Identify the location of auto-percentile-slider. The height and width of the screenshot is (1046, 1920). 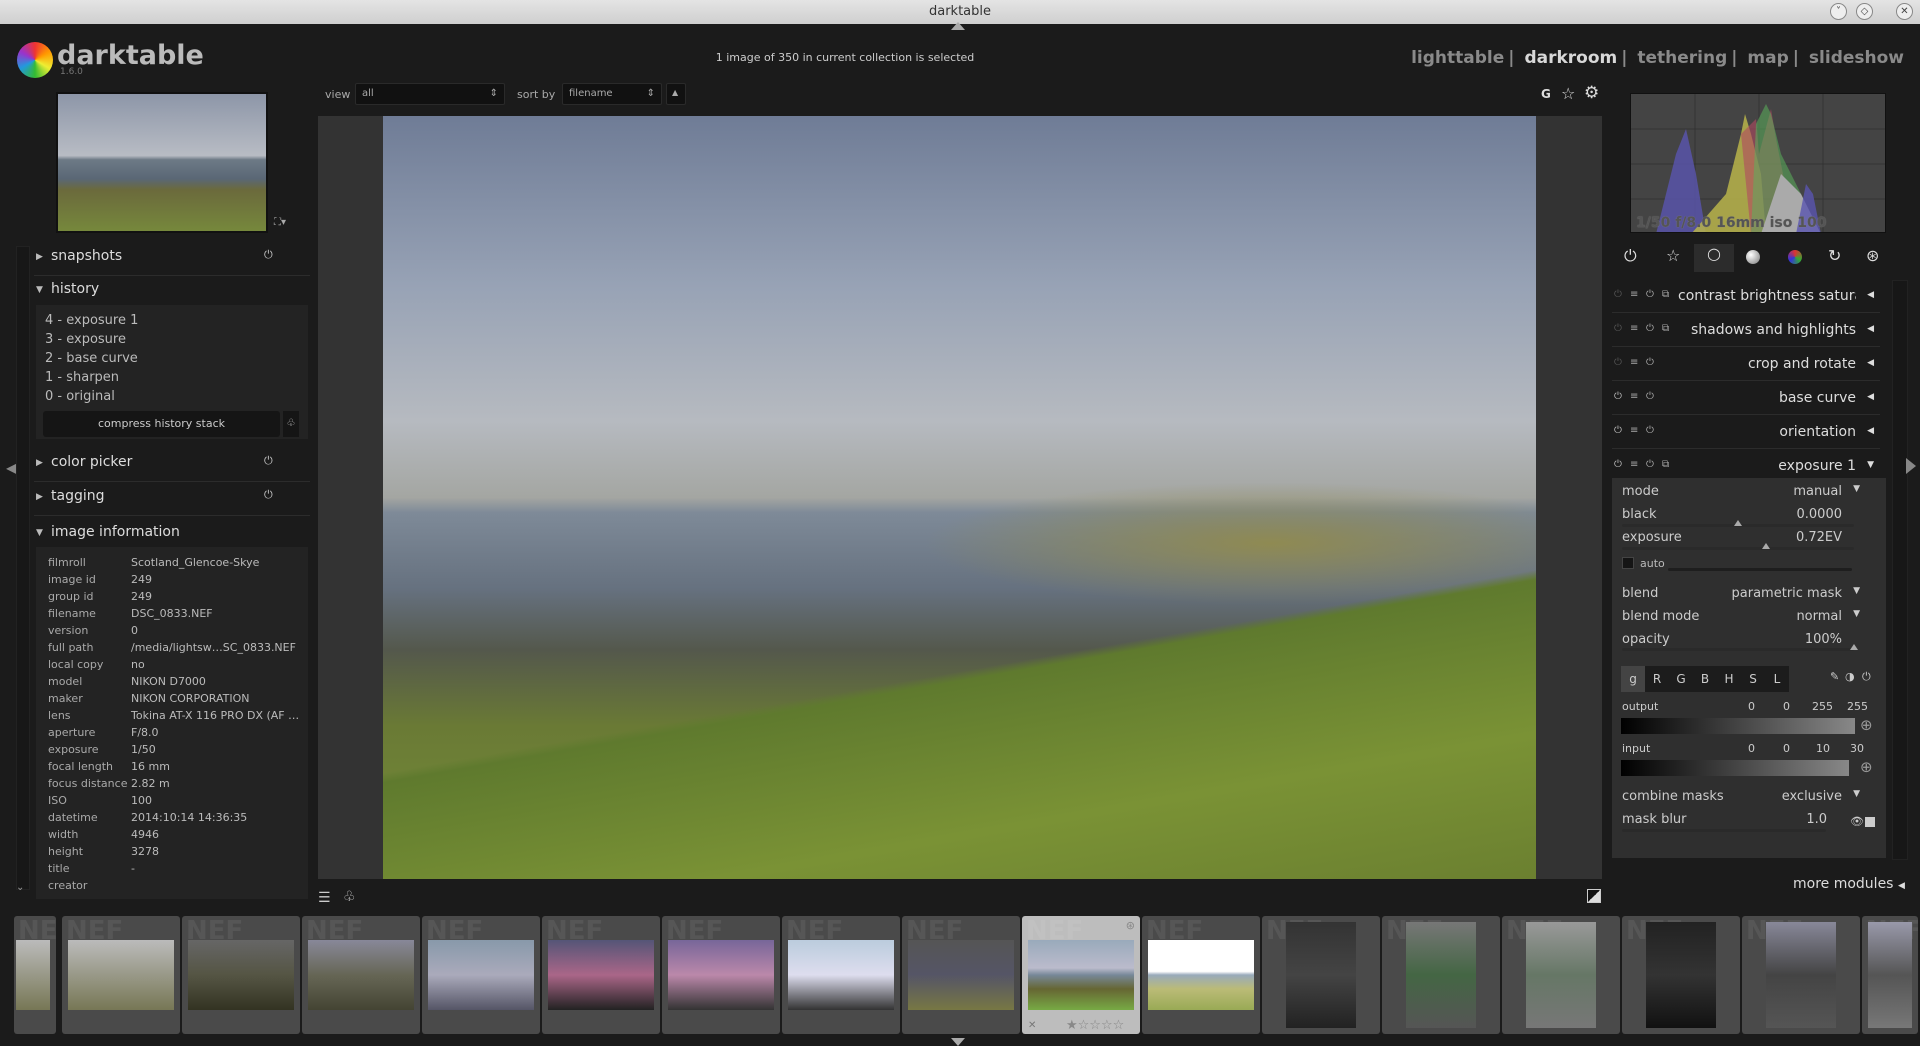
(1760, 569).